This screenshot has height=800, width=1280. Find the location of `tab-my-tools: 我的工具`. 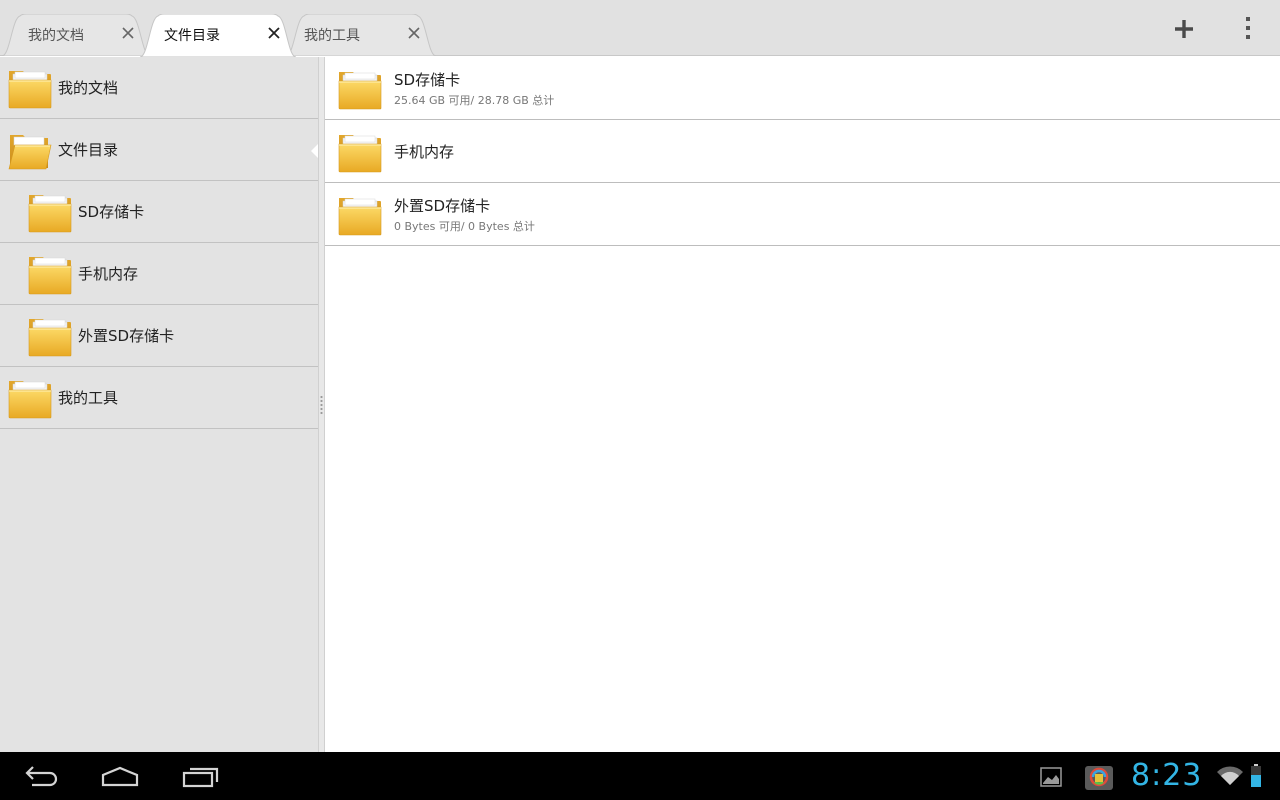

tab-my-tools: 我的工具 is located at coordinates (361, 35).